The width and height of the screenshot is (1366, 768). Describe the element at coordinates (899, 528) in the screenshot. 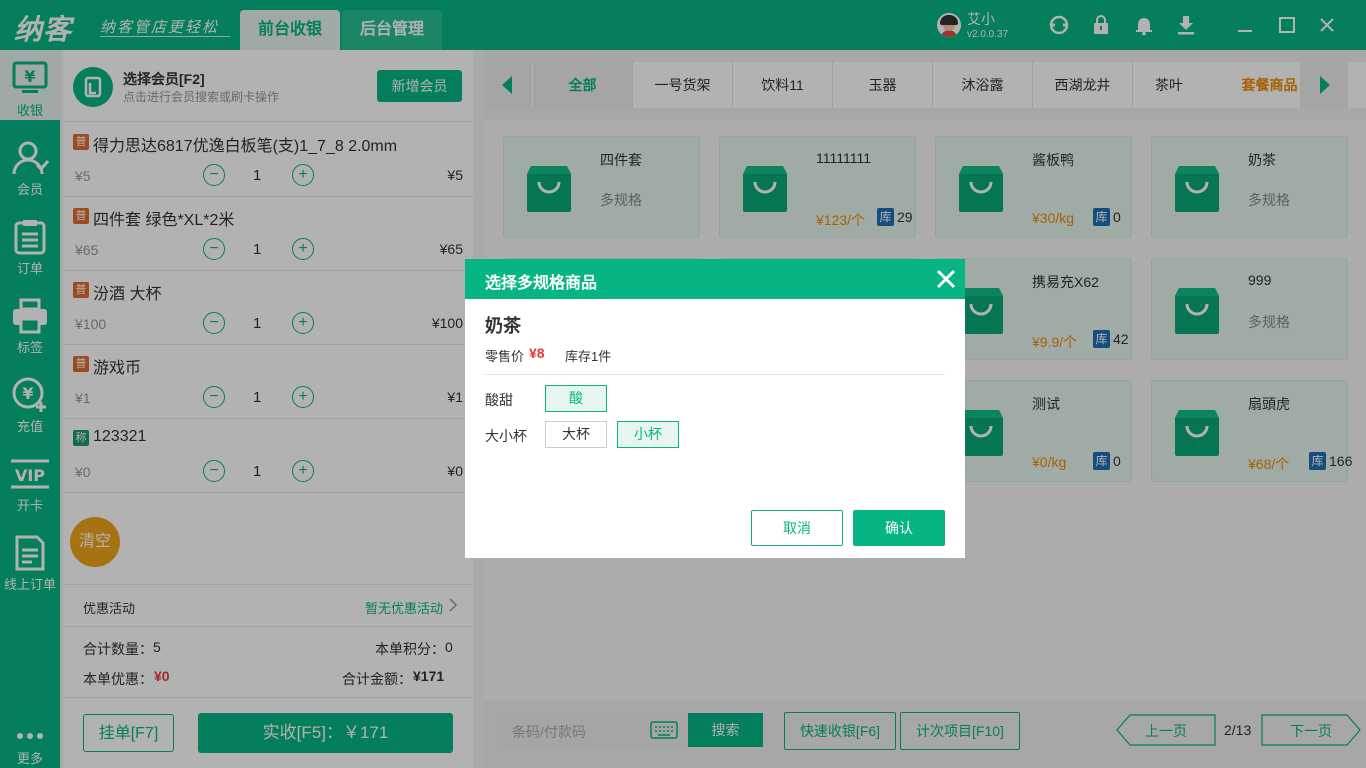

I see `confirm-button: 确认` at that location.